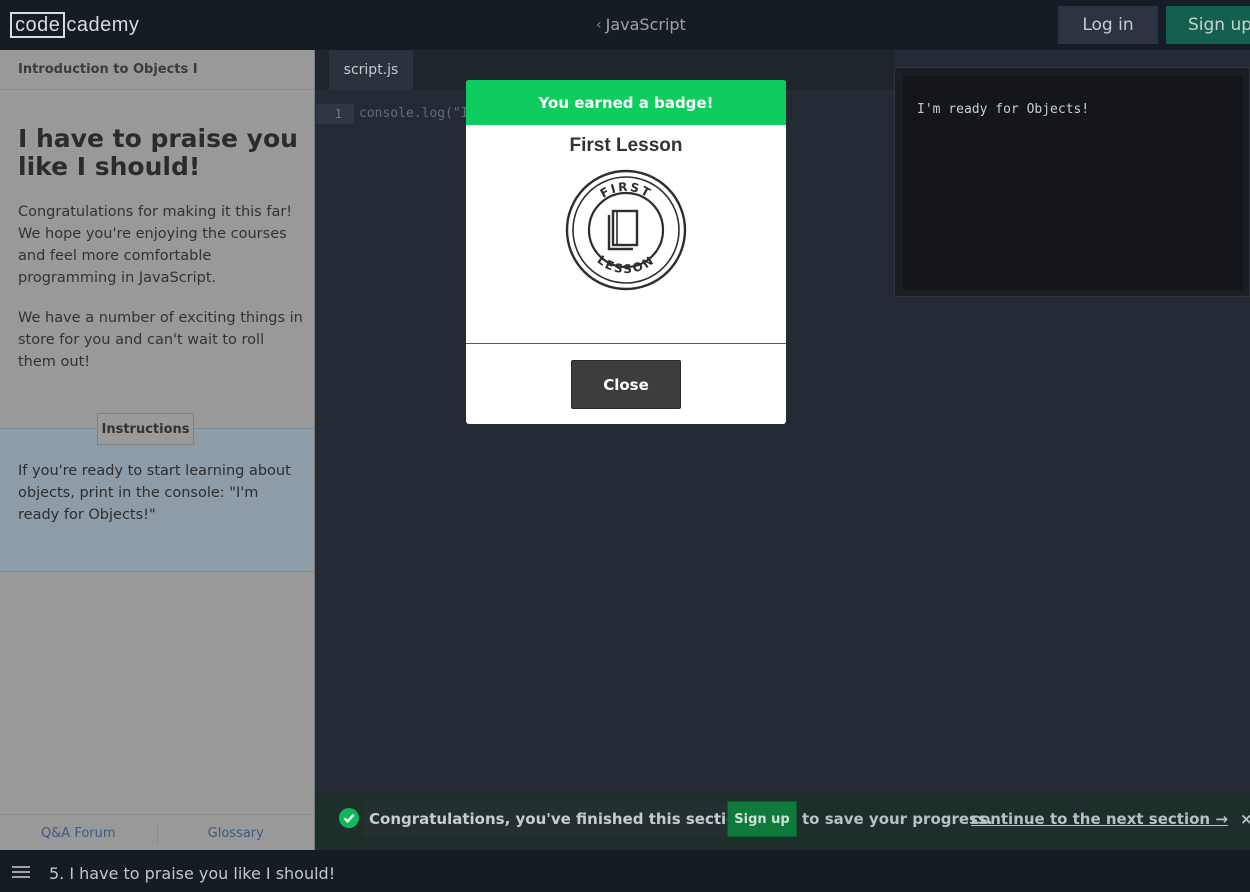 This screenshot has height=892, width=1250. I want to click on modal-divider, so click(626, 343).